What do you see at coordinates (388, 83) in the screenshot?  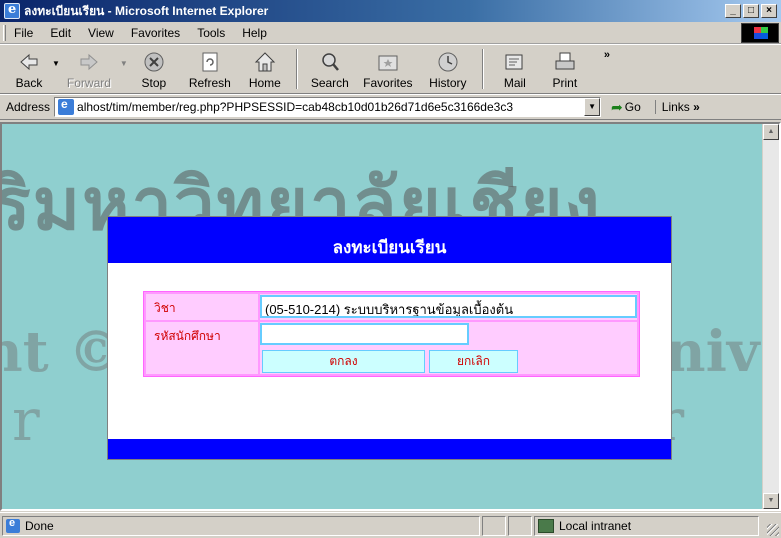 I see `favorites-label: Favorites` at bounding box center [388, 83].